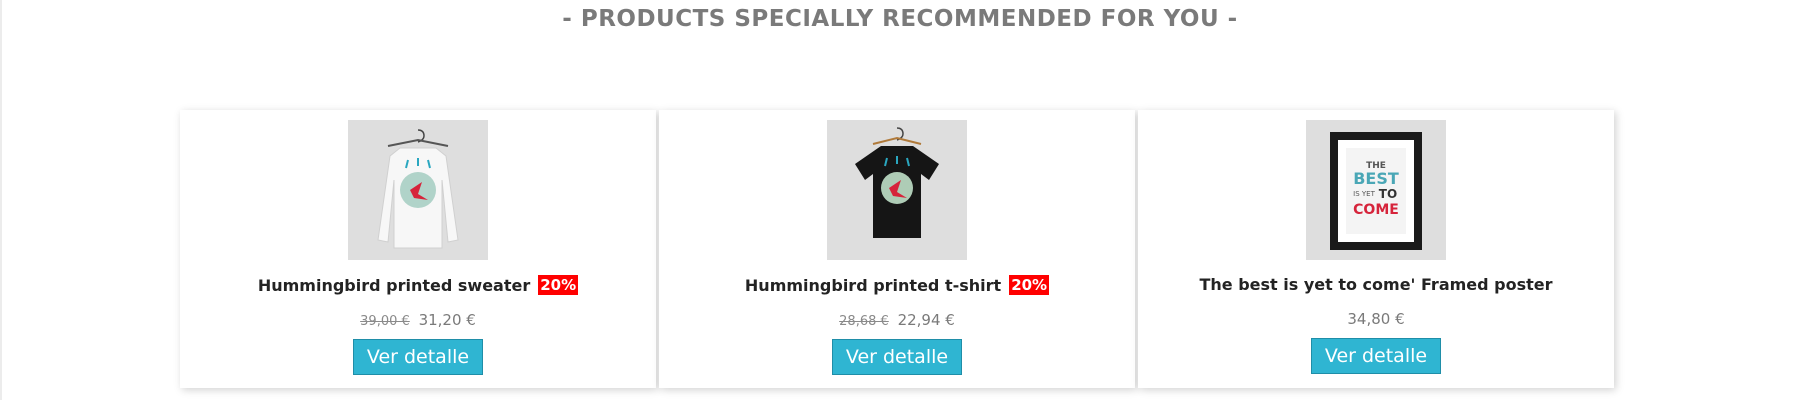 This screenshot has height=400, width=1800. I want to click on price-row: 28,68 € 22,94 €, so click(897, 320).